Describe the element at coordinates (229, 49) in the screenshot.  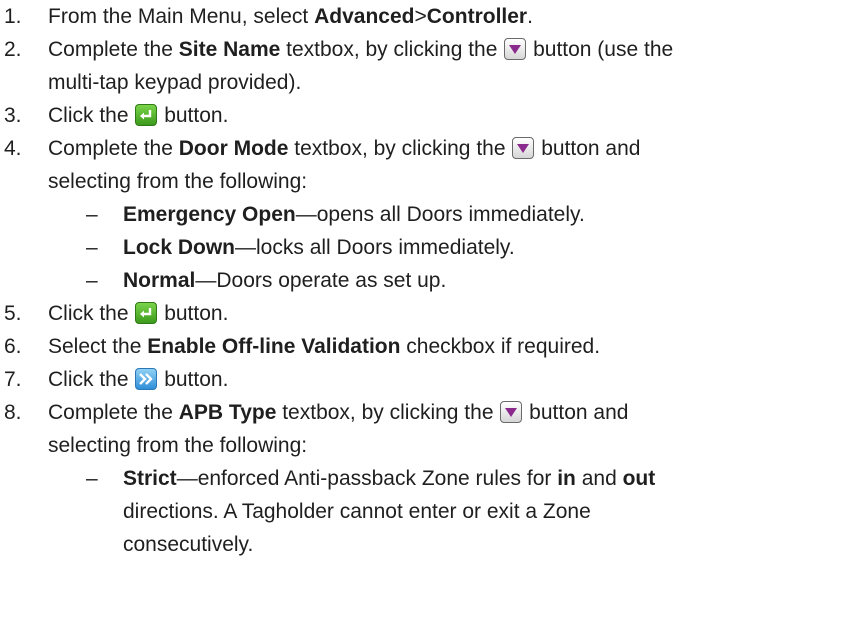
I see `field-site-name: Site Name` at that location.